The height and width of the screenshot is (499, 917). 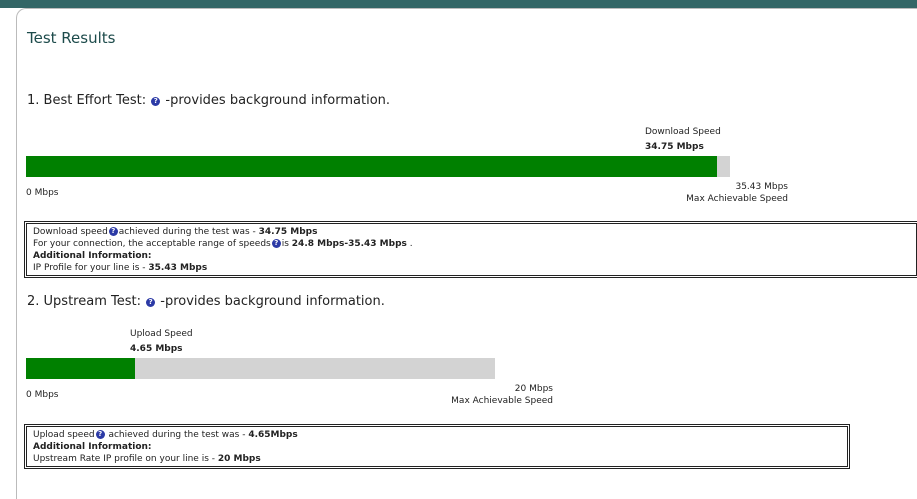 What do you see at coordinates (737, 199) in the screenshot?
I see `download-max-label: Max Achievable Speed` at bounding box center [737, 199].